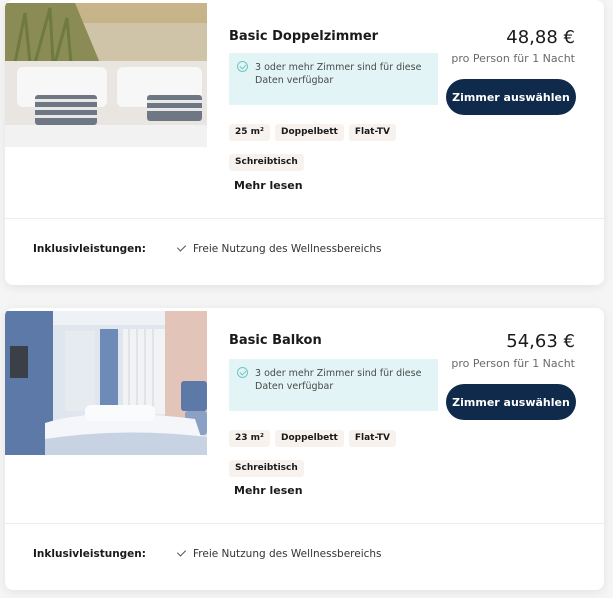  What do you see at coordinates (249, 132) in the screenshot?
I see `feature-tag: 25 m²` at bounding box center [249, 132].